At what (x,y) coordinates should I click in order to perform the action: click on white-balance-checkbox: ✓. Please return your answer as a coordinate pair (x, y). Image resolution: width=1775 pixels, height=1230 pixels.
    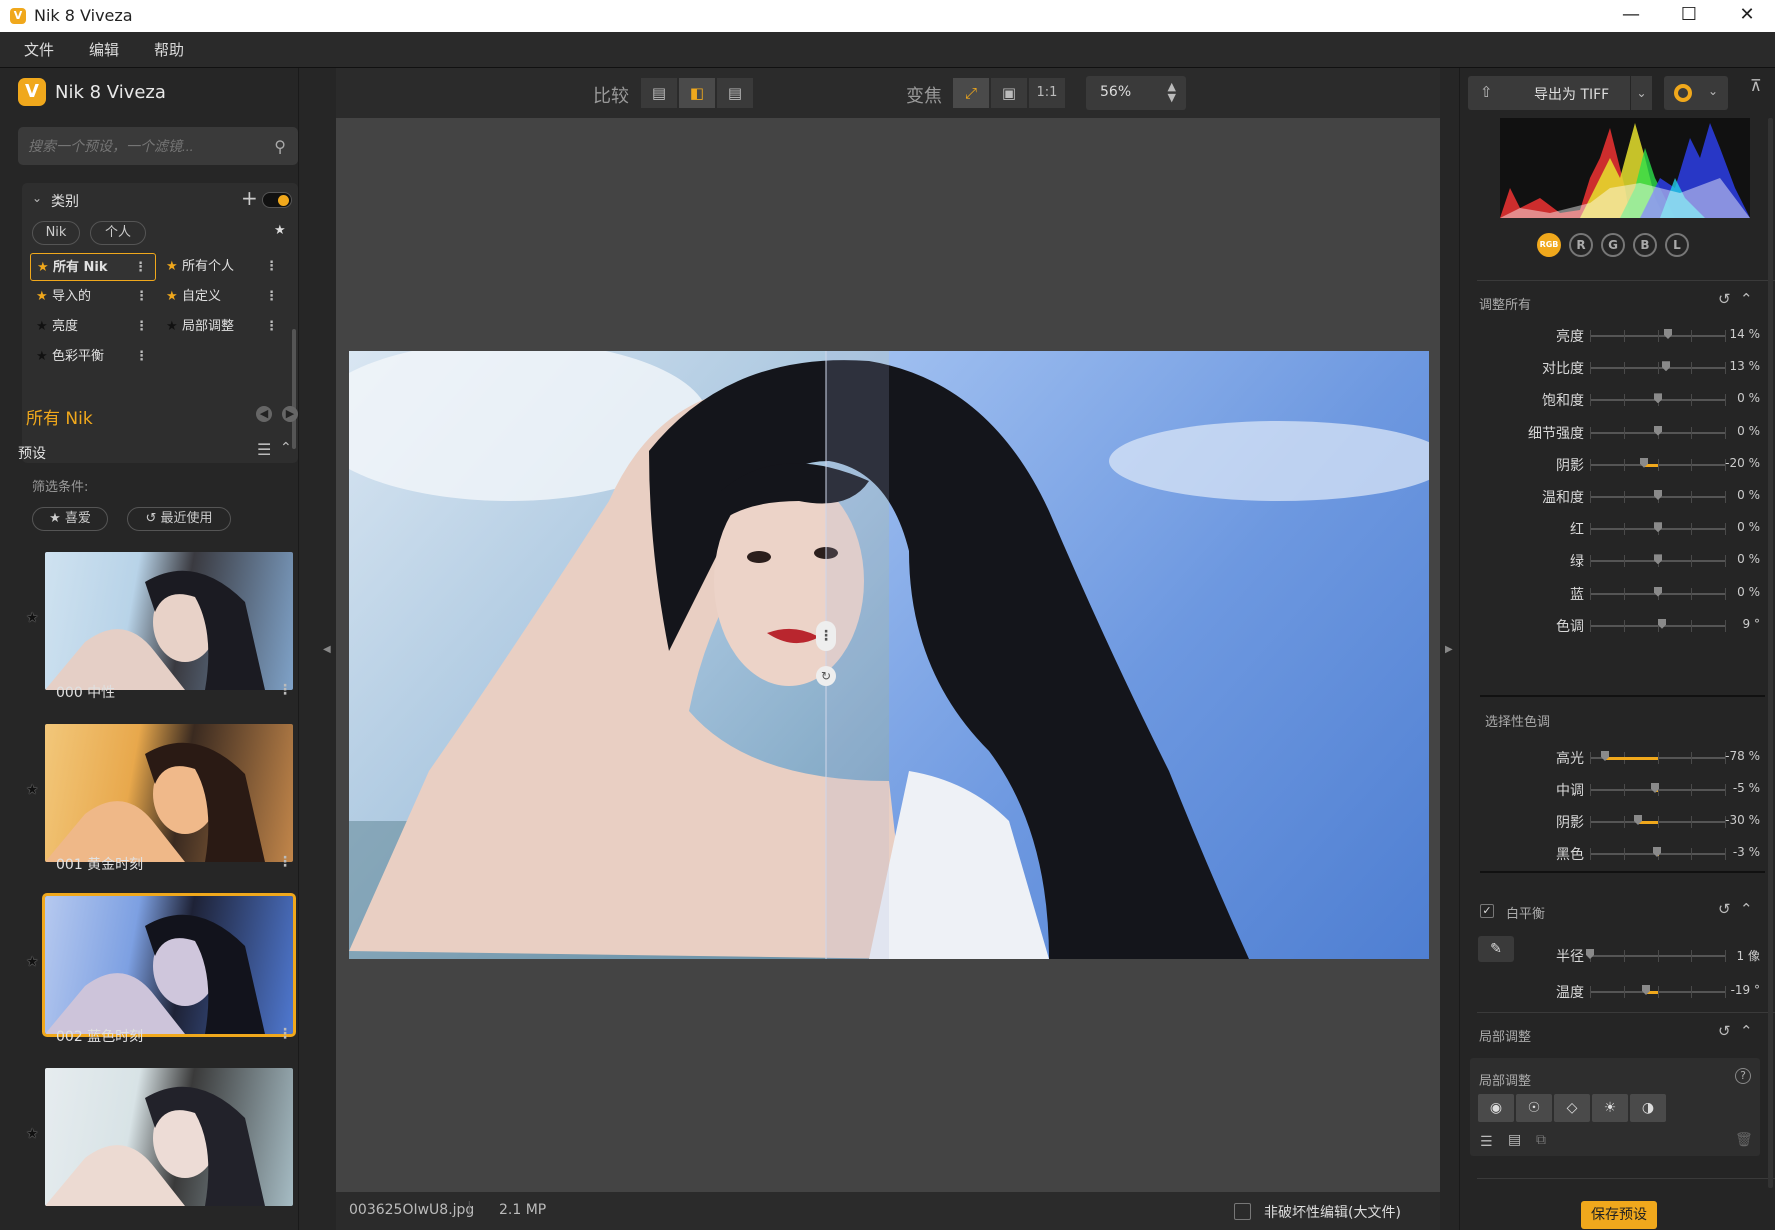
    Looking at the image, I should click on (1487, 911).